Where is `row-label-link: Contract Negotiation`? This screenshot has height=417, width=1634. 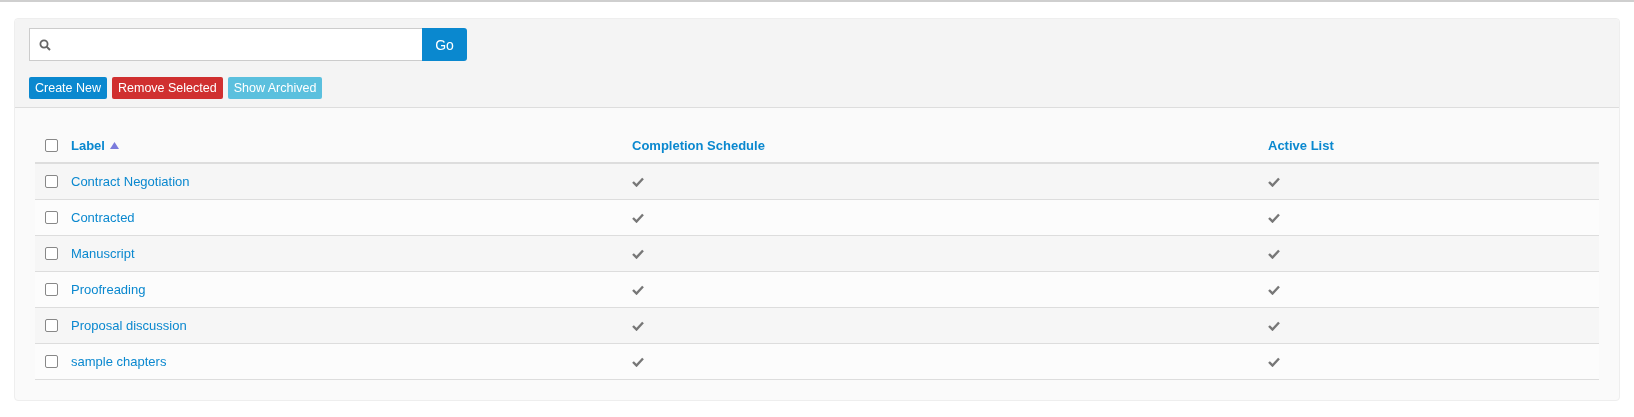
row-label-link: Contract Negotiation is located at coordinates (130, 181).